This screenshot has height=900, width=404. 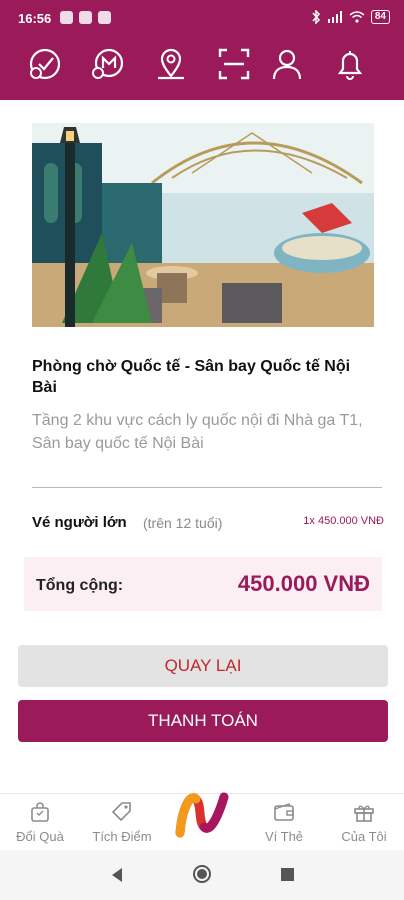 What do you see at coordinates (343, 521) in the screenshot?
I see `ticket-price: 1x 450.000 VNĐ` at bounding box center [343, 521].